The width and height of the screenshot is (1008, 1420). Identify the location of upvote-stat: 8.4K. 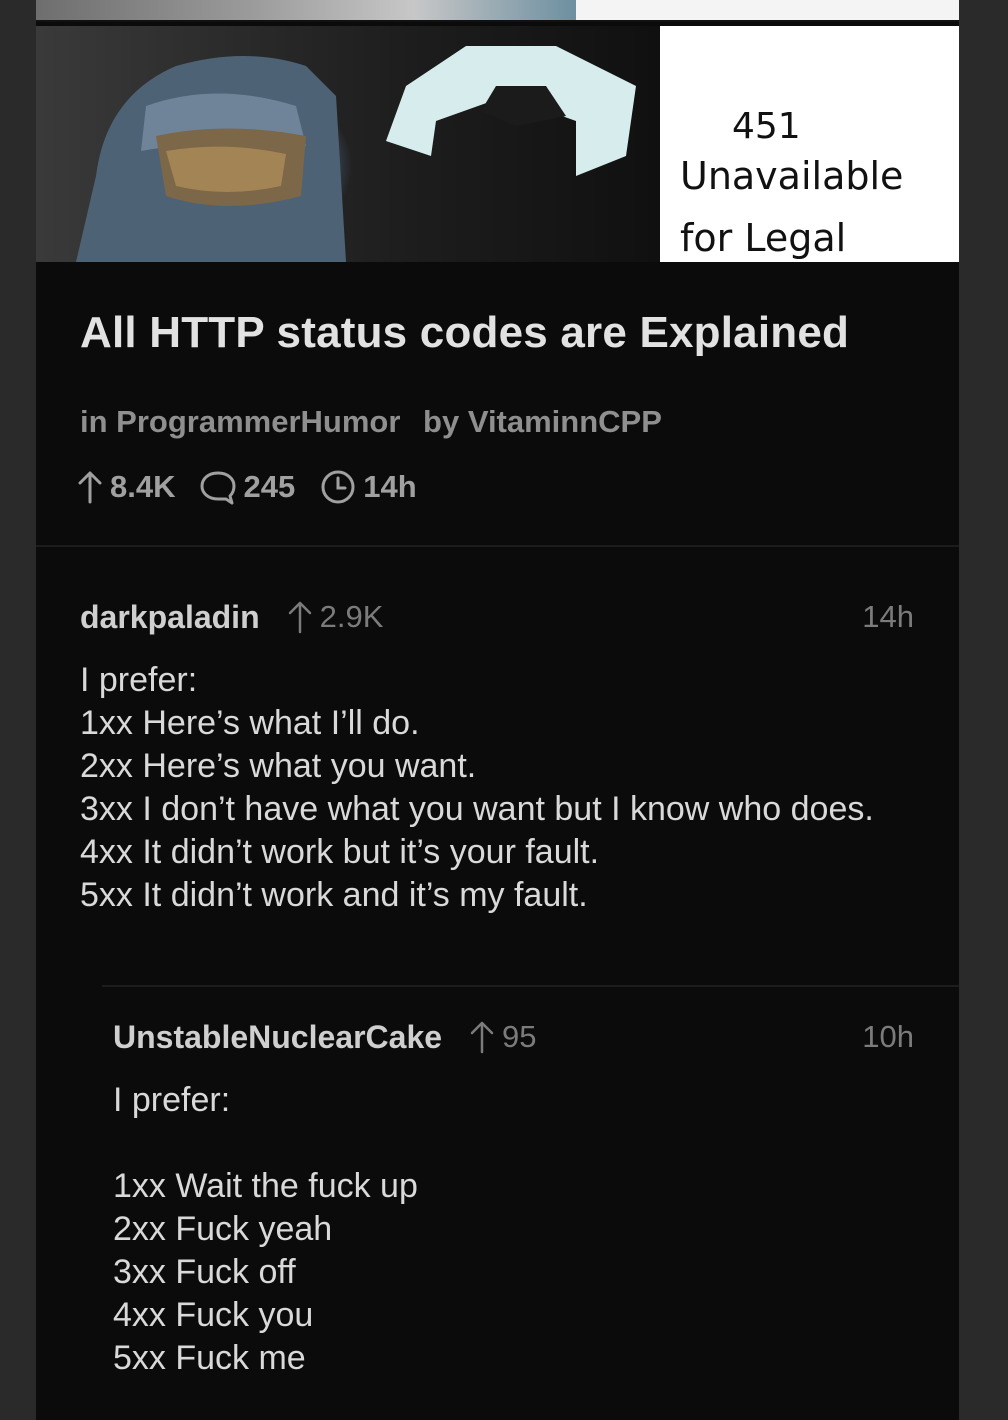
(125, 487).